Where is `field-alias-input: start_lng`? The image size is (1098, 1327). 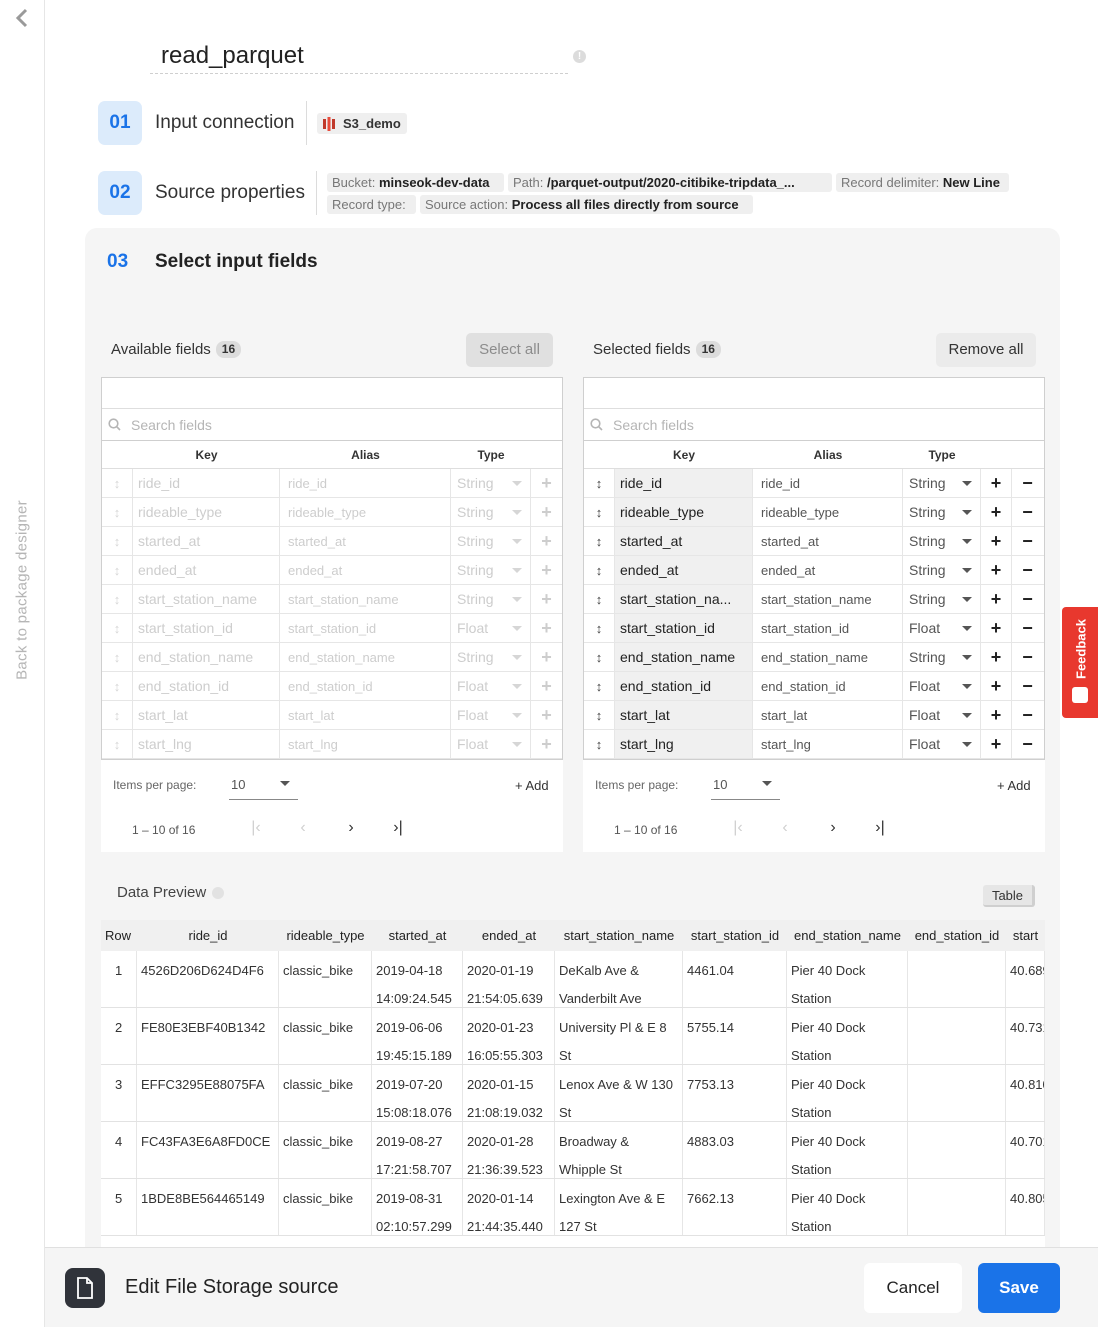
field-alias-input: start_lng is located at coordinates (828, 744).